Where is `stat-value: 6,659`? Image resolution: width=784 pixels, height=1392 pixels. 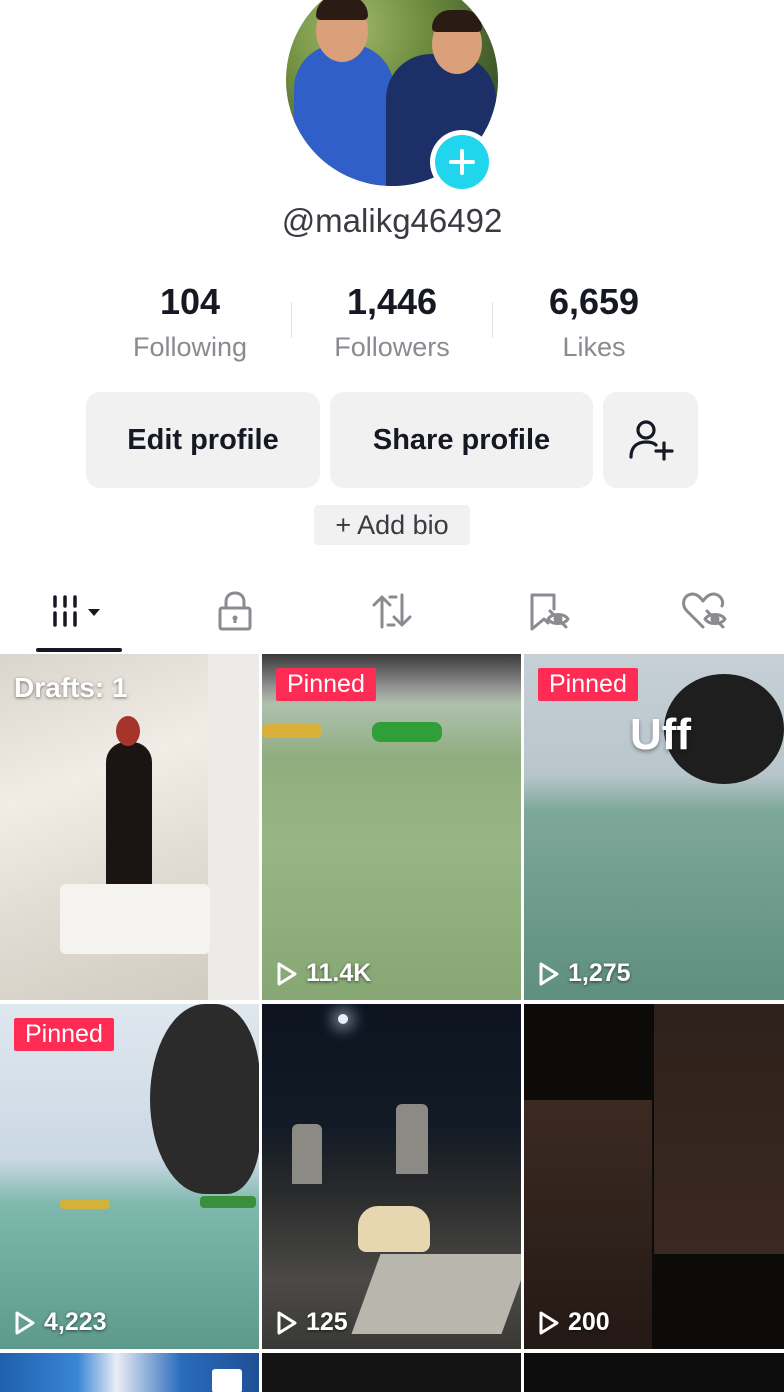
stat-value: 6,659 is located at coordinates (594, 301).